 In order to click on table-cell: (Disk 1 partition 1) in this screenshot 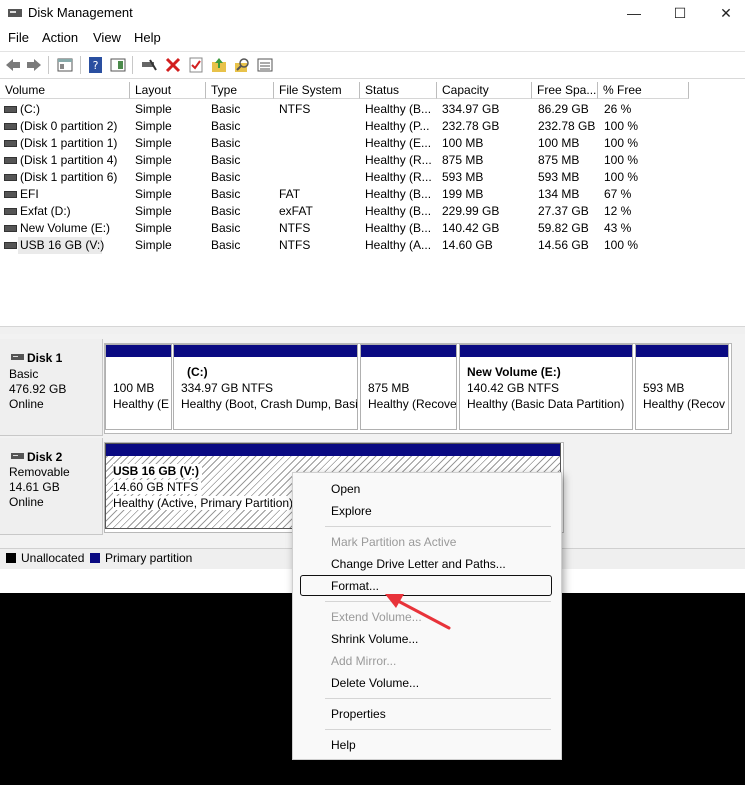, I will do `click(69, 143)`.